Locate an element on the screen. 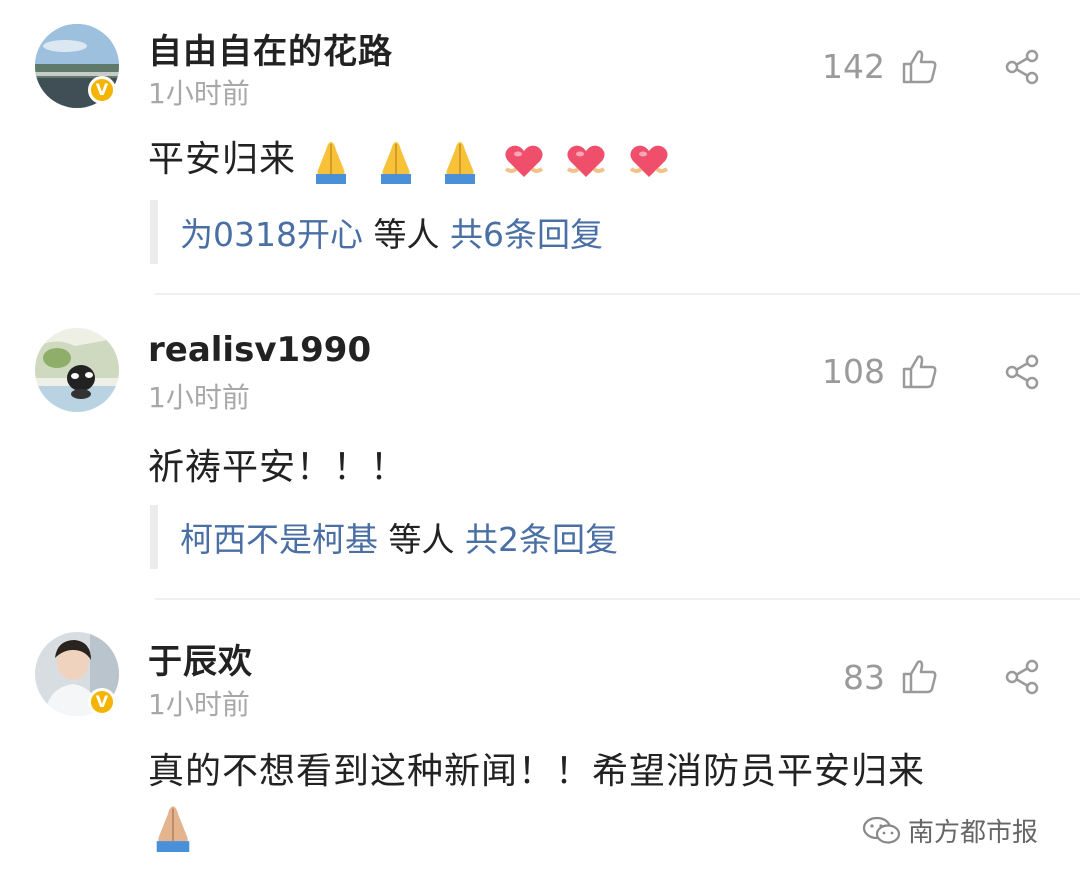 This screenshot has width=1080, height=879. reply-text: 柯西不是柯基 等人 共2条回复 is located at coordinates (399, 537).